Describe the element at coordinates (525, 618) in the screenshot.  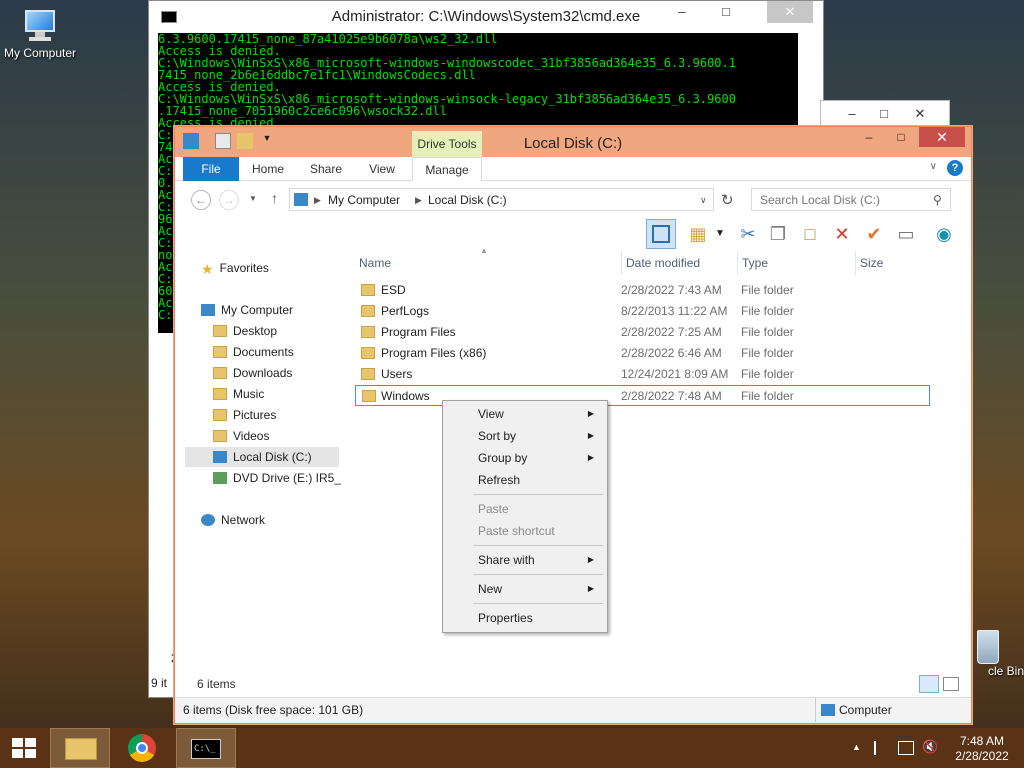
I see `menu-item-properties: Properties` at that location.